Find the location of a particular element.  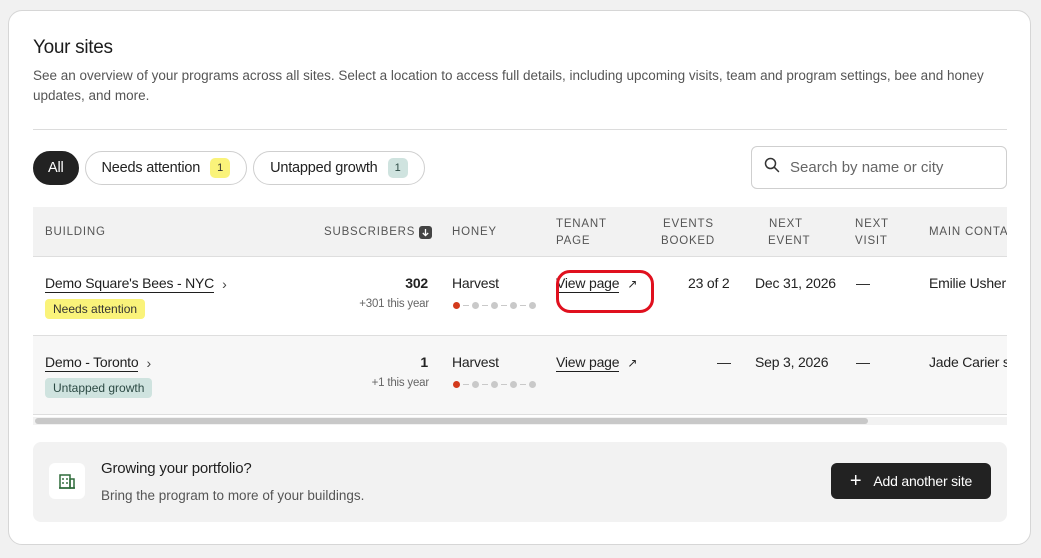

col-events-line2: Booked is located at coordinates (688, 241).